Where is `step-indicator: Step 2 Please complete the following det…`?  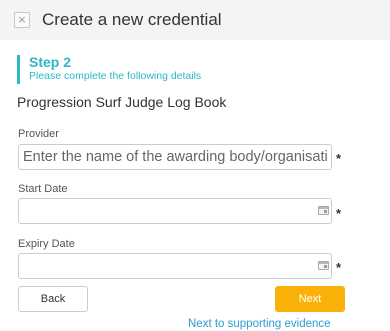 step-indicator: Step 2 Please complete the following det… is located at coordinates (109, 69).